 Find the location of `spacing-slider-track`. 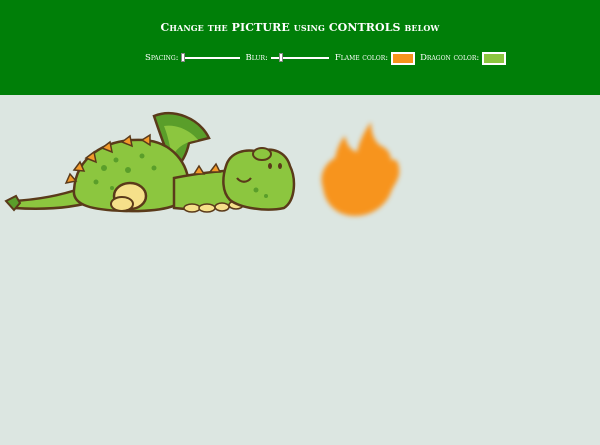

spacing-slider-track is located at coordinates (210, 58).